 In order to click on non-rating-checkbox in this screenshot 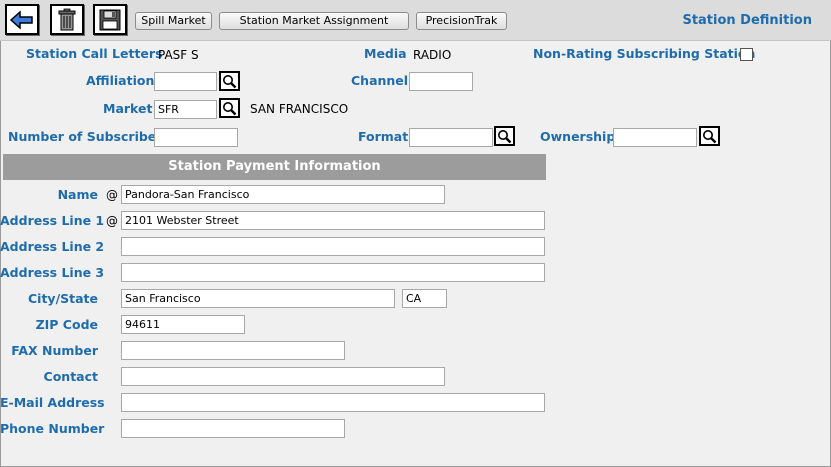, I will do `click(746, 54)`.